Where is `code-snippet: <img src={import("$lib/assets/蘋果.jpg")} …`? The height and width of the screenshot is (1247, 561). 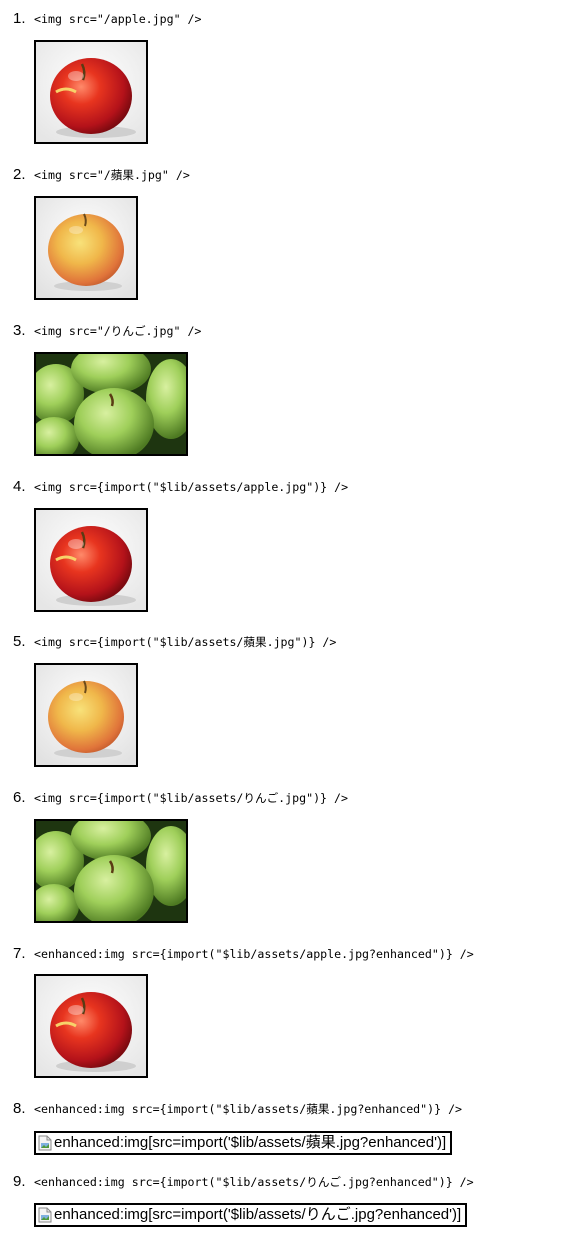
code-snippet: <img src={import("$lib/assets/蘋果.jpg")} … is located at coordinates (185, 642).